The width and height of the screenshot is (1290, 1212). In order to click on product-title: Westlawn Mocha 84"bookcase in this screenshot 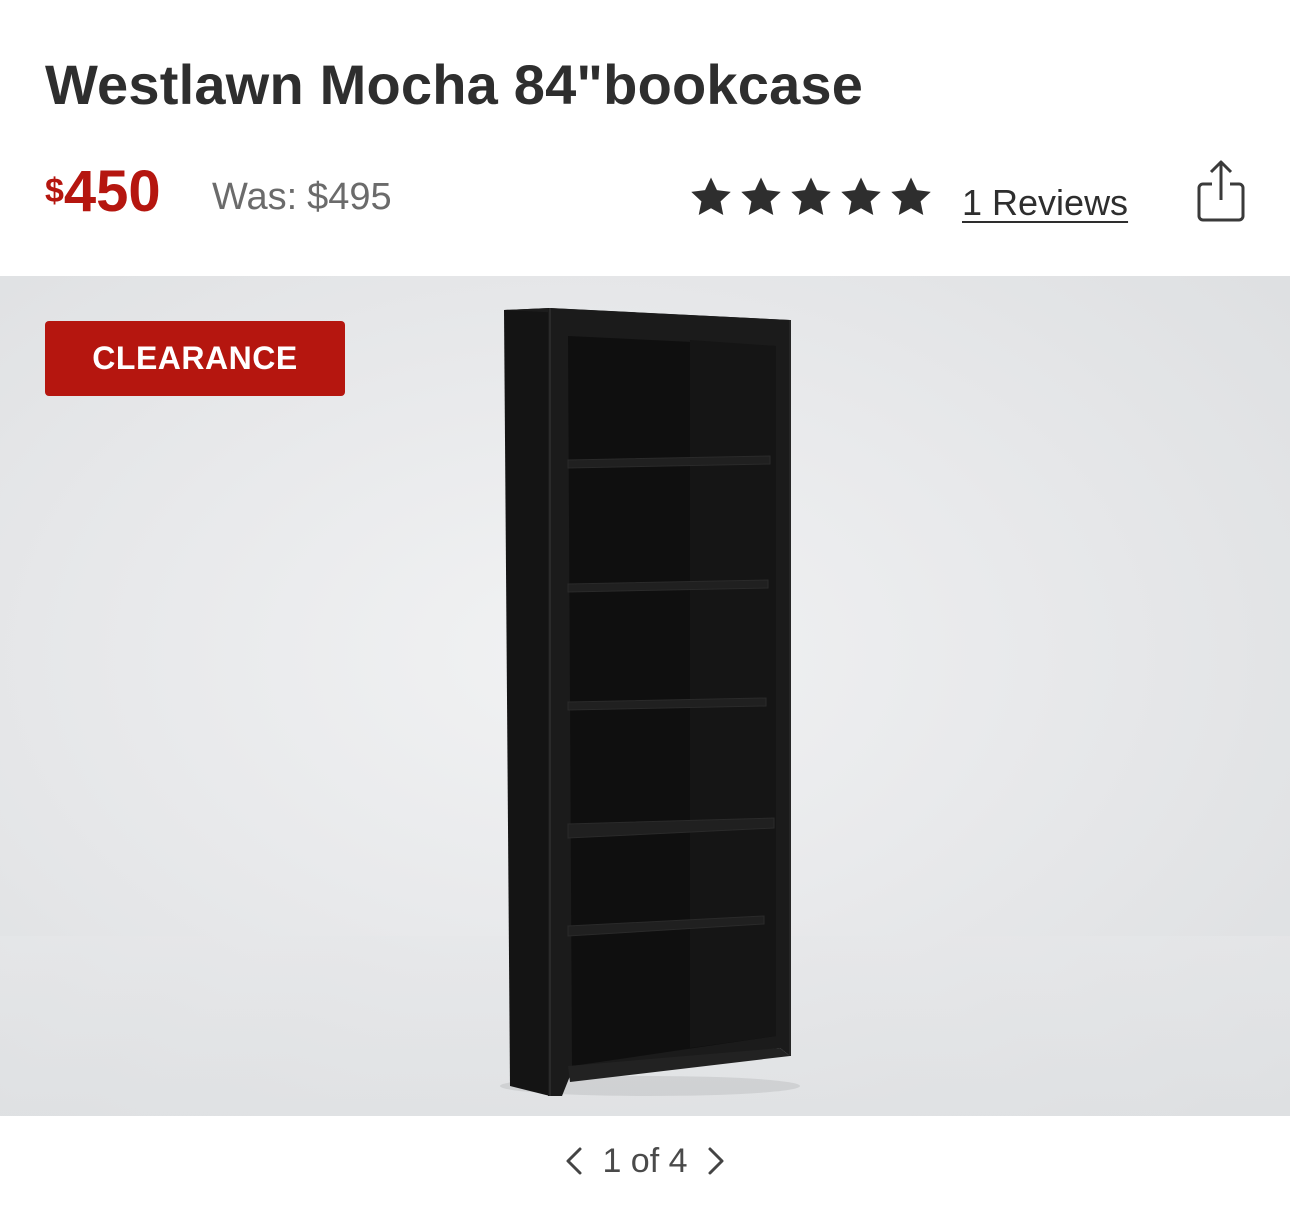, I will do `click(454, 84)`.